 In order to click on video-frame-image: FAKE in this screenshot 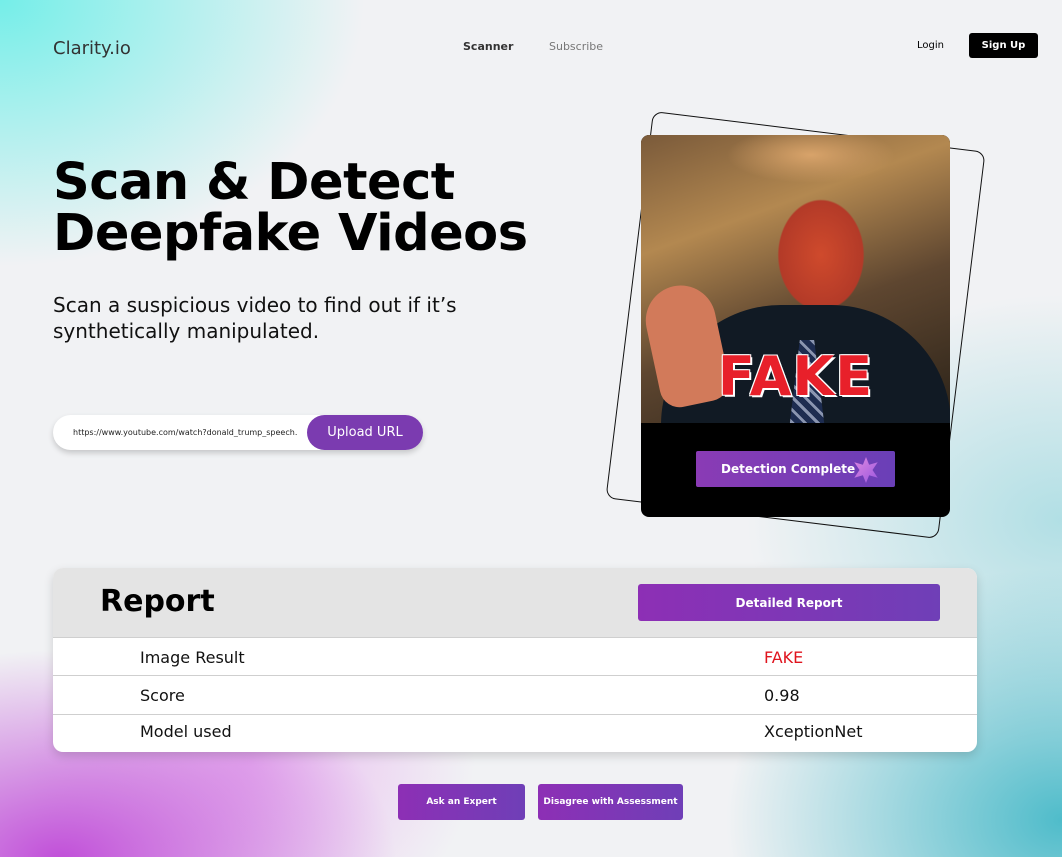, I will do `click(795, 279)`.